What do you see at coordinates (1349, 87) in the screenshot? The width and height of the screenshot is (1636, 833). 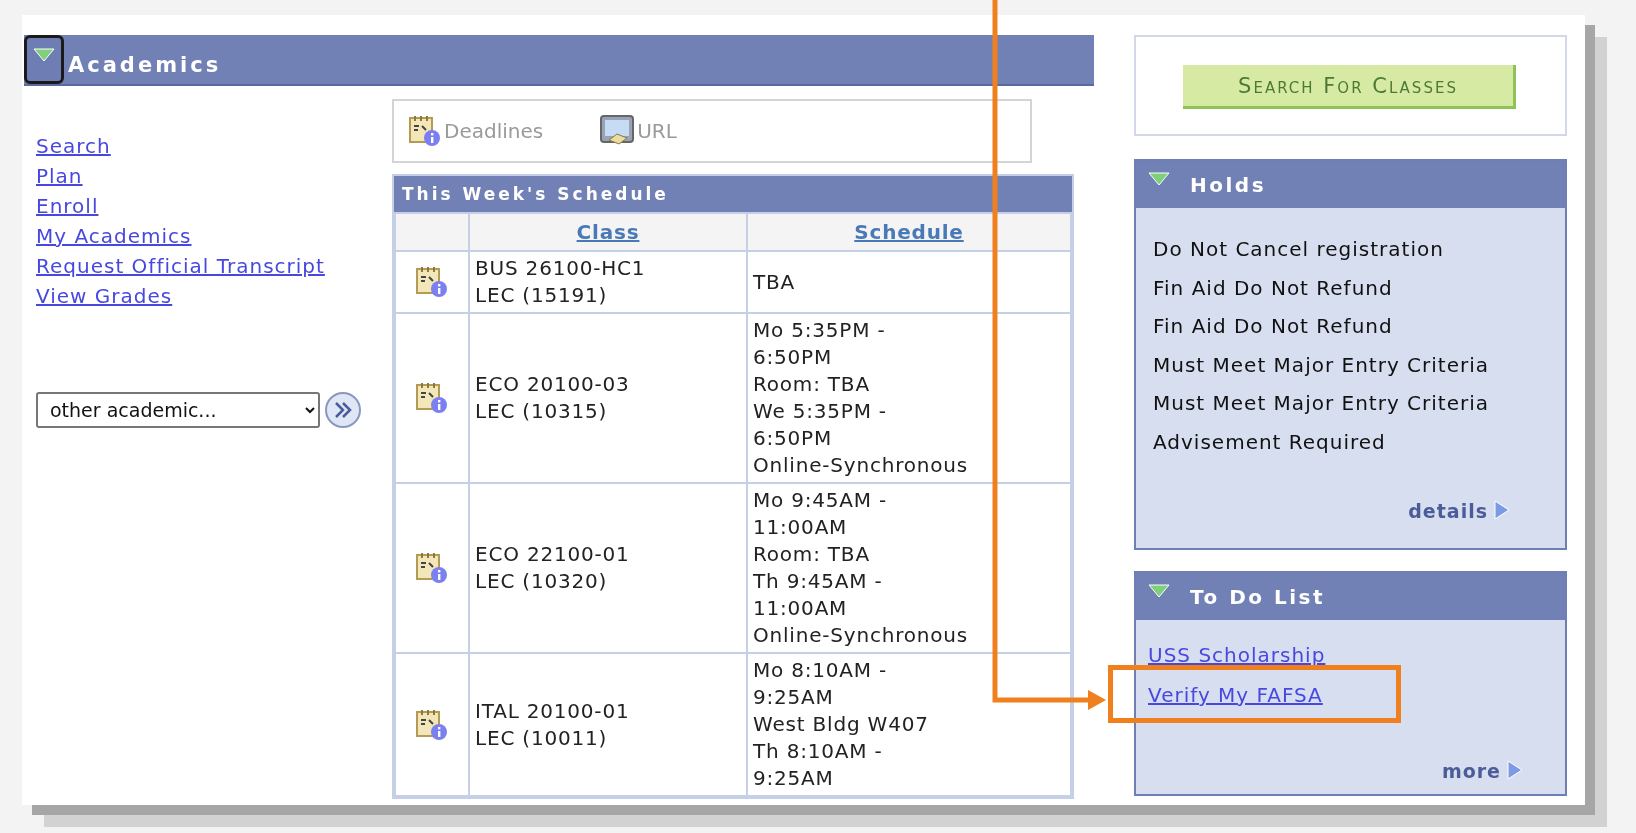 I see `search-classes-button: Search For Classes` at bounding box center [1349, 87].